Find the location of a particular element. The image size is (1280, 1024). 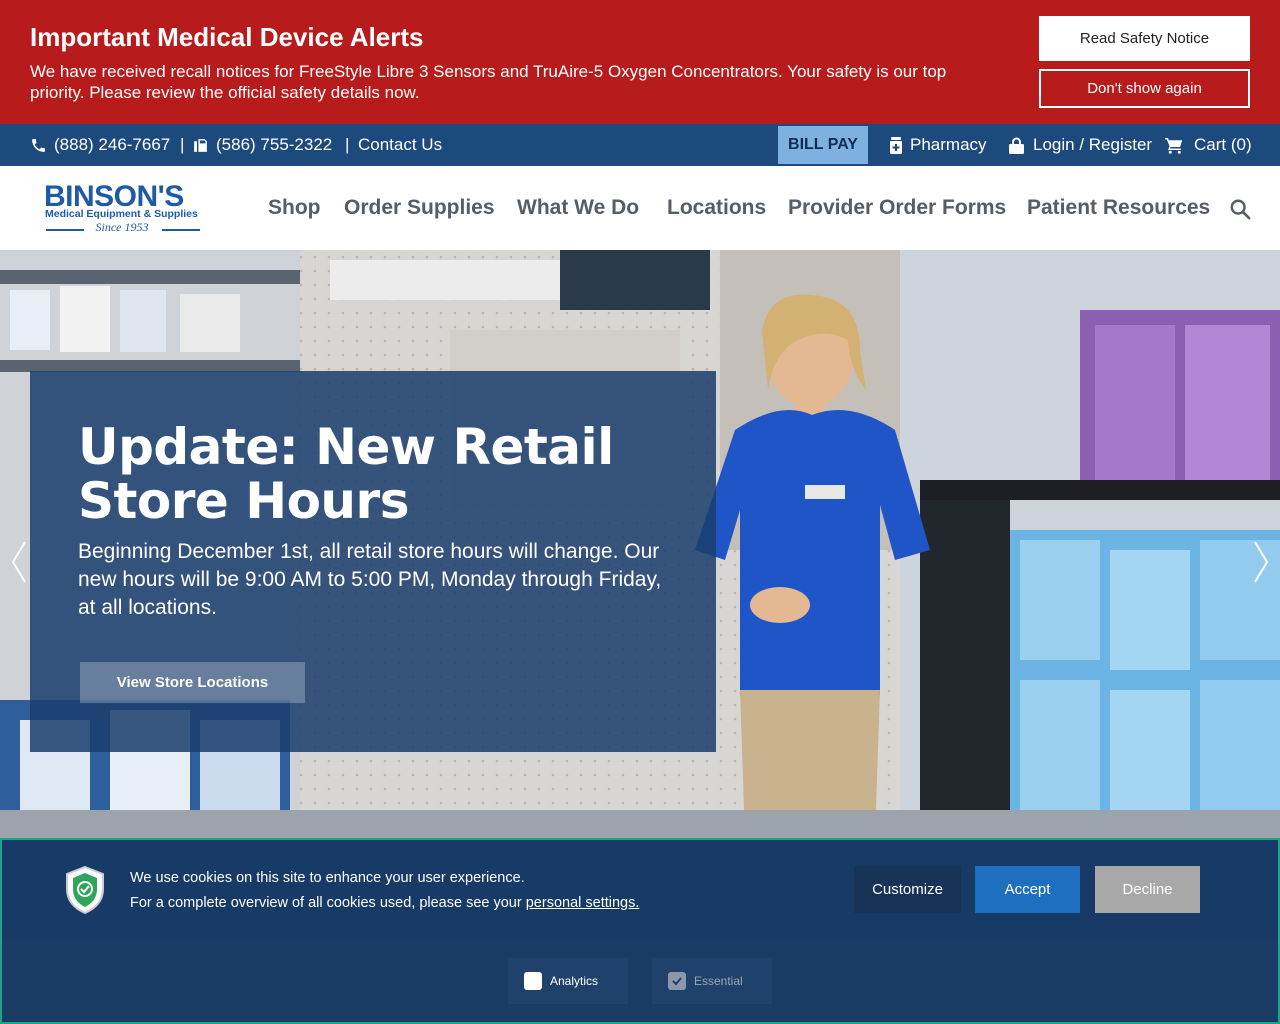

alert-title: Important Medical Device Alerts is located at coordinates (227, 37).